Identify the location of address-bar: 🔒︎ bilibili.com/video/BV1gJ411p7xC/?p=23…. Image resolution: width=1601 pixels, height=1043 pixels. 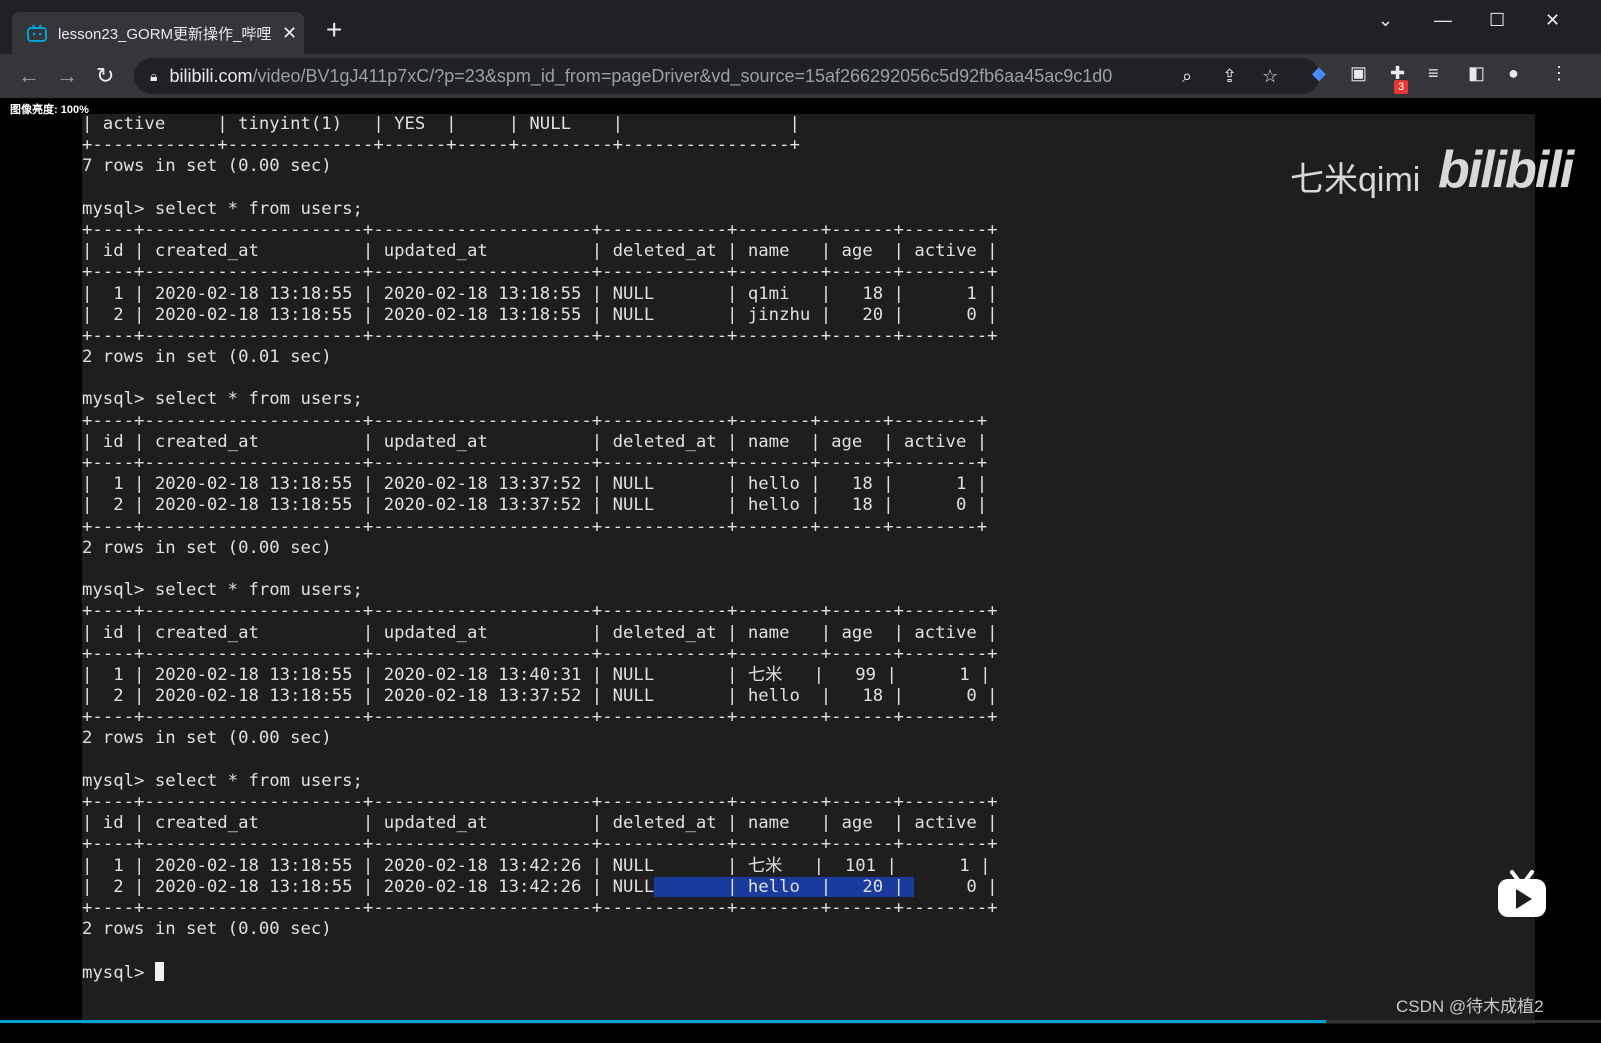
(727, 76).